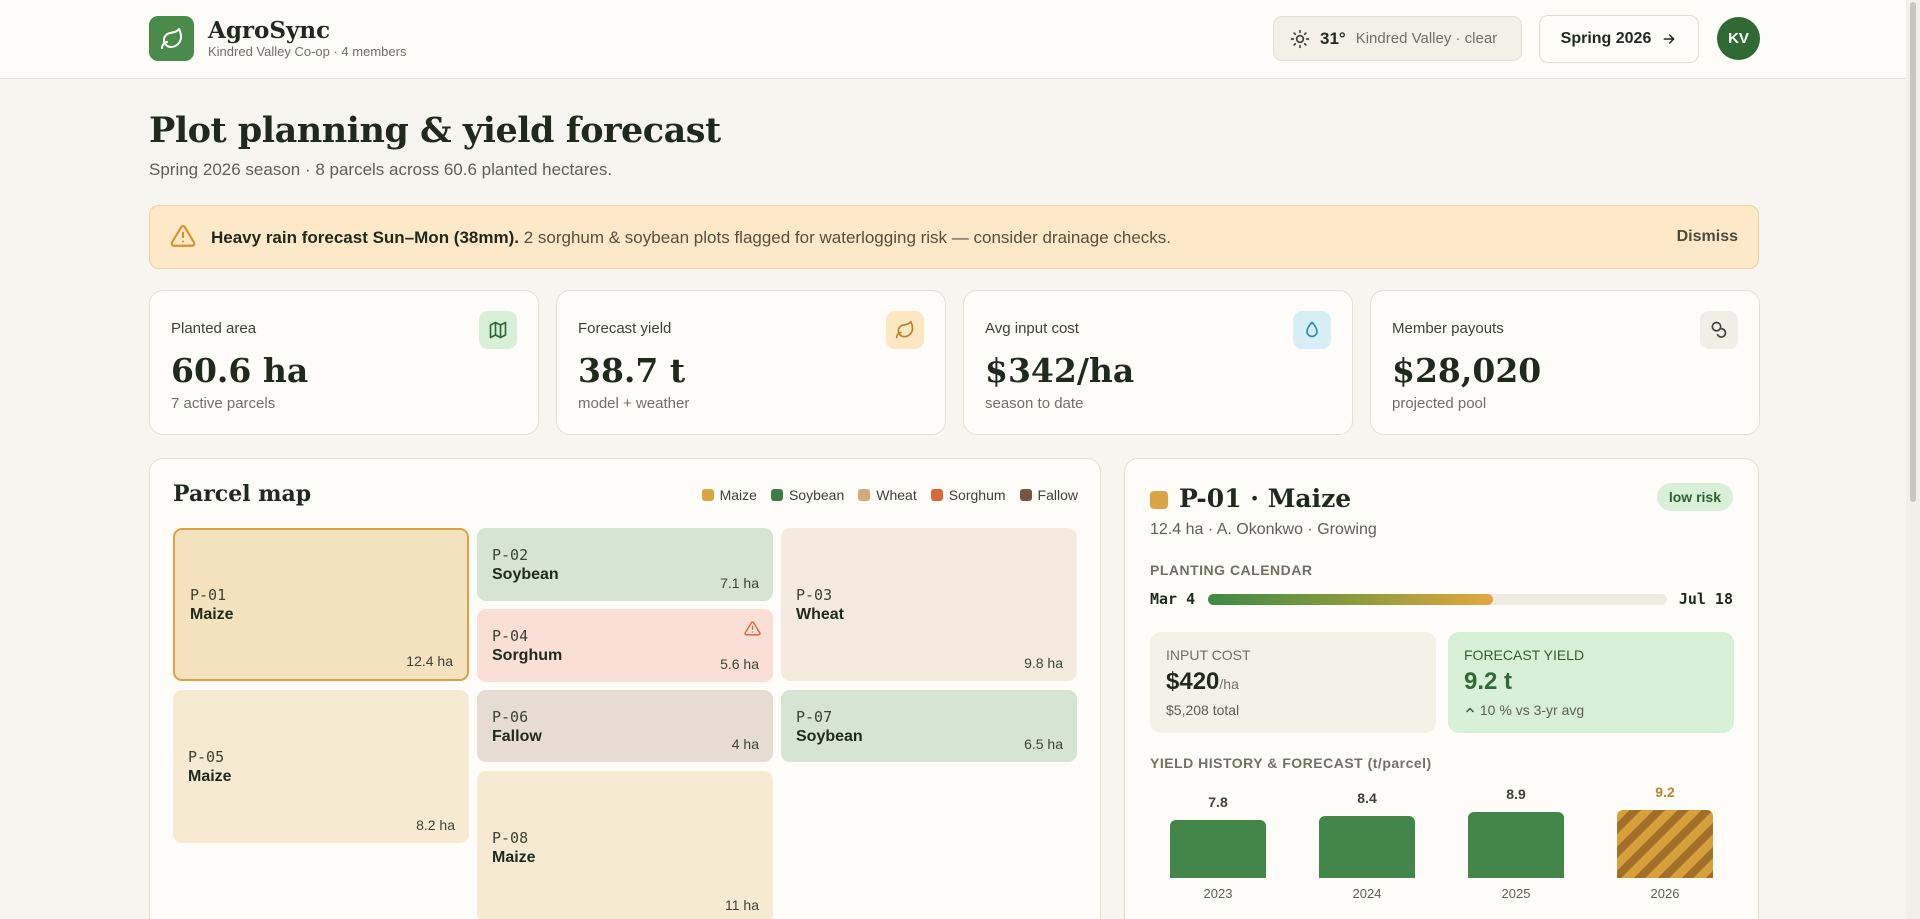  I want to click on kpi-card-member-payouts: Member payouts $28,020 projected pool, so click(1565, 362).